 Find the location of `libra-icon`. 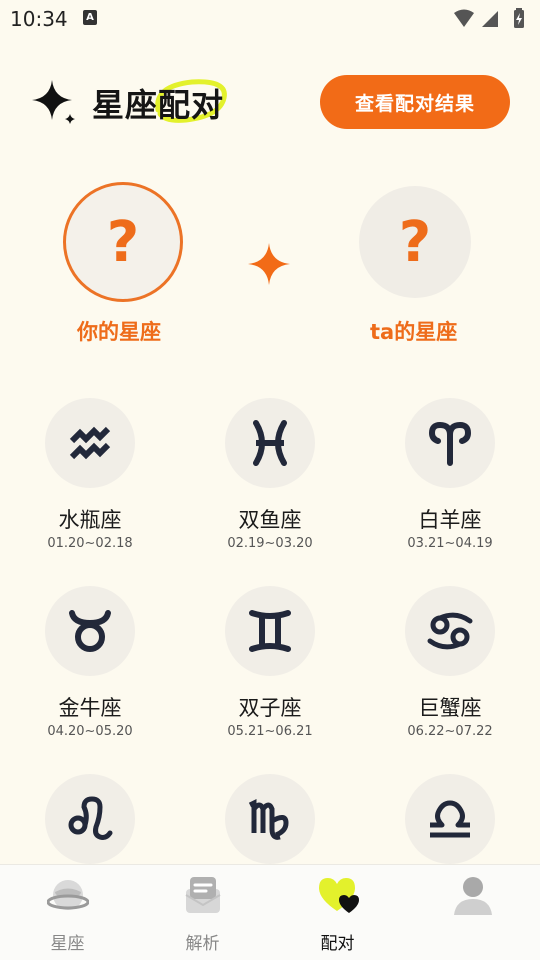

libra-icon is located at coordinates (450, 819).